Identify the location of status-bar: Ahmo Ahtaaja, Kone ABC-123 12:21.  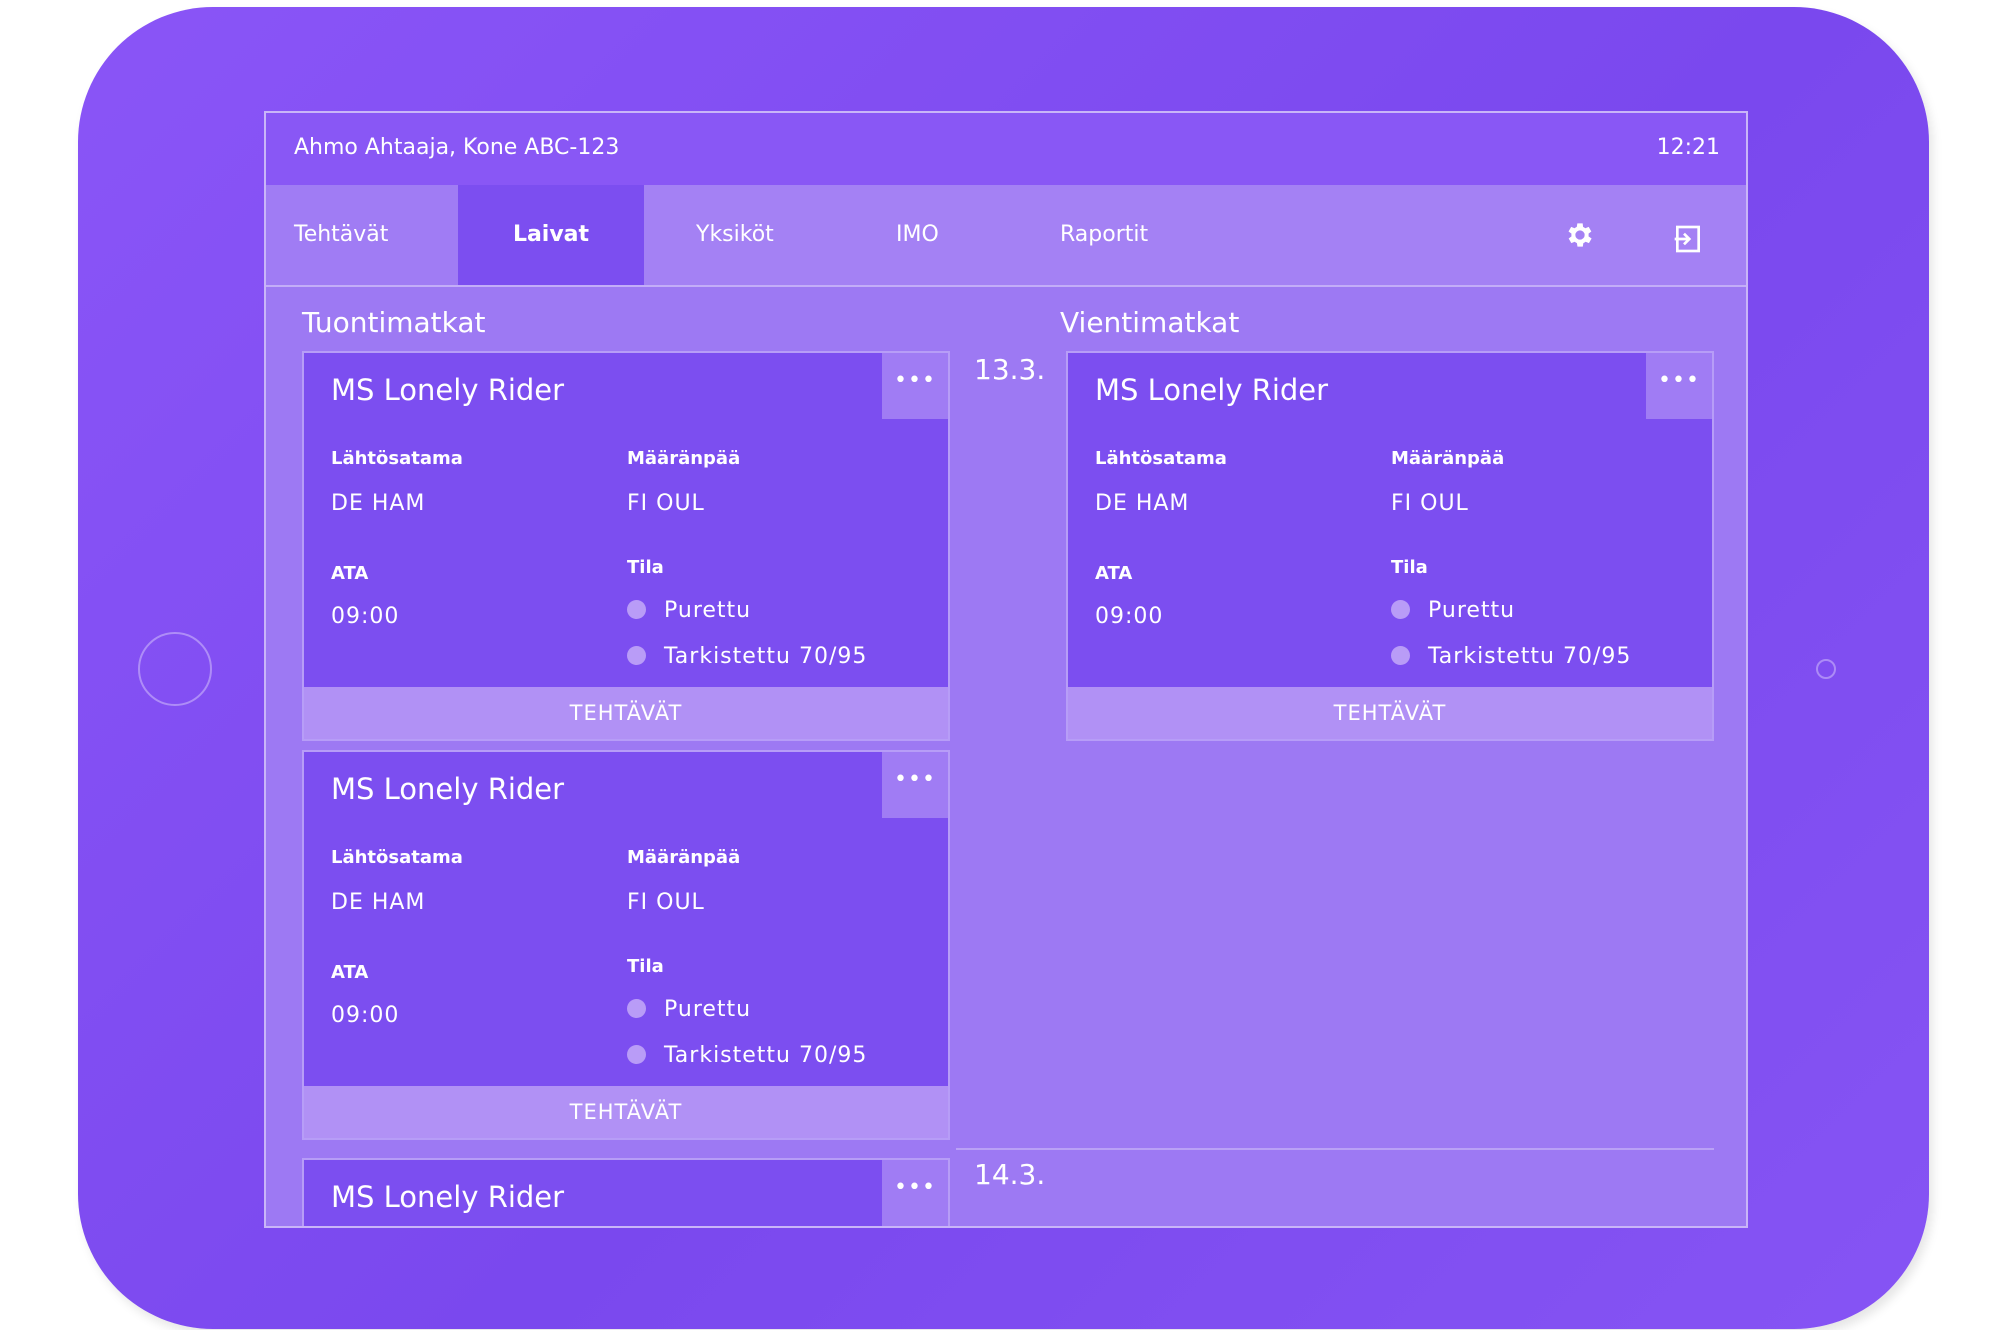
(1006, 149).